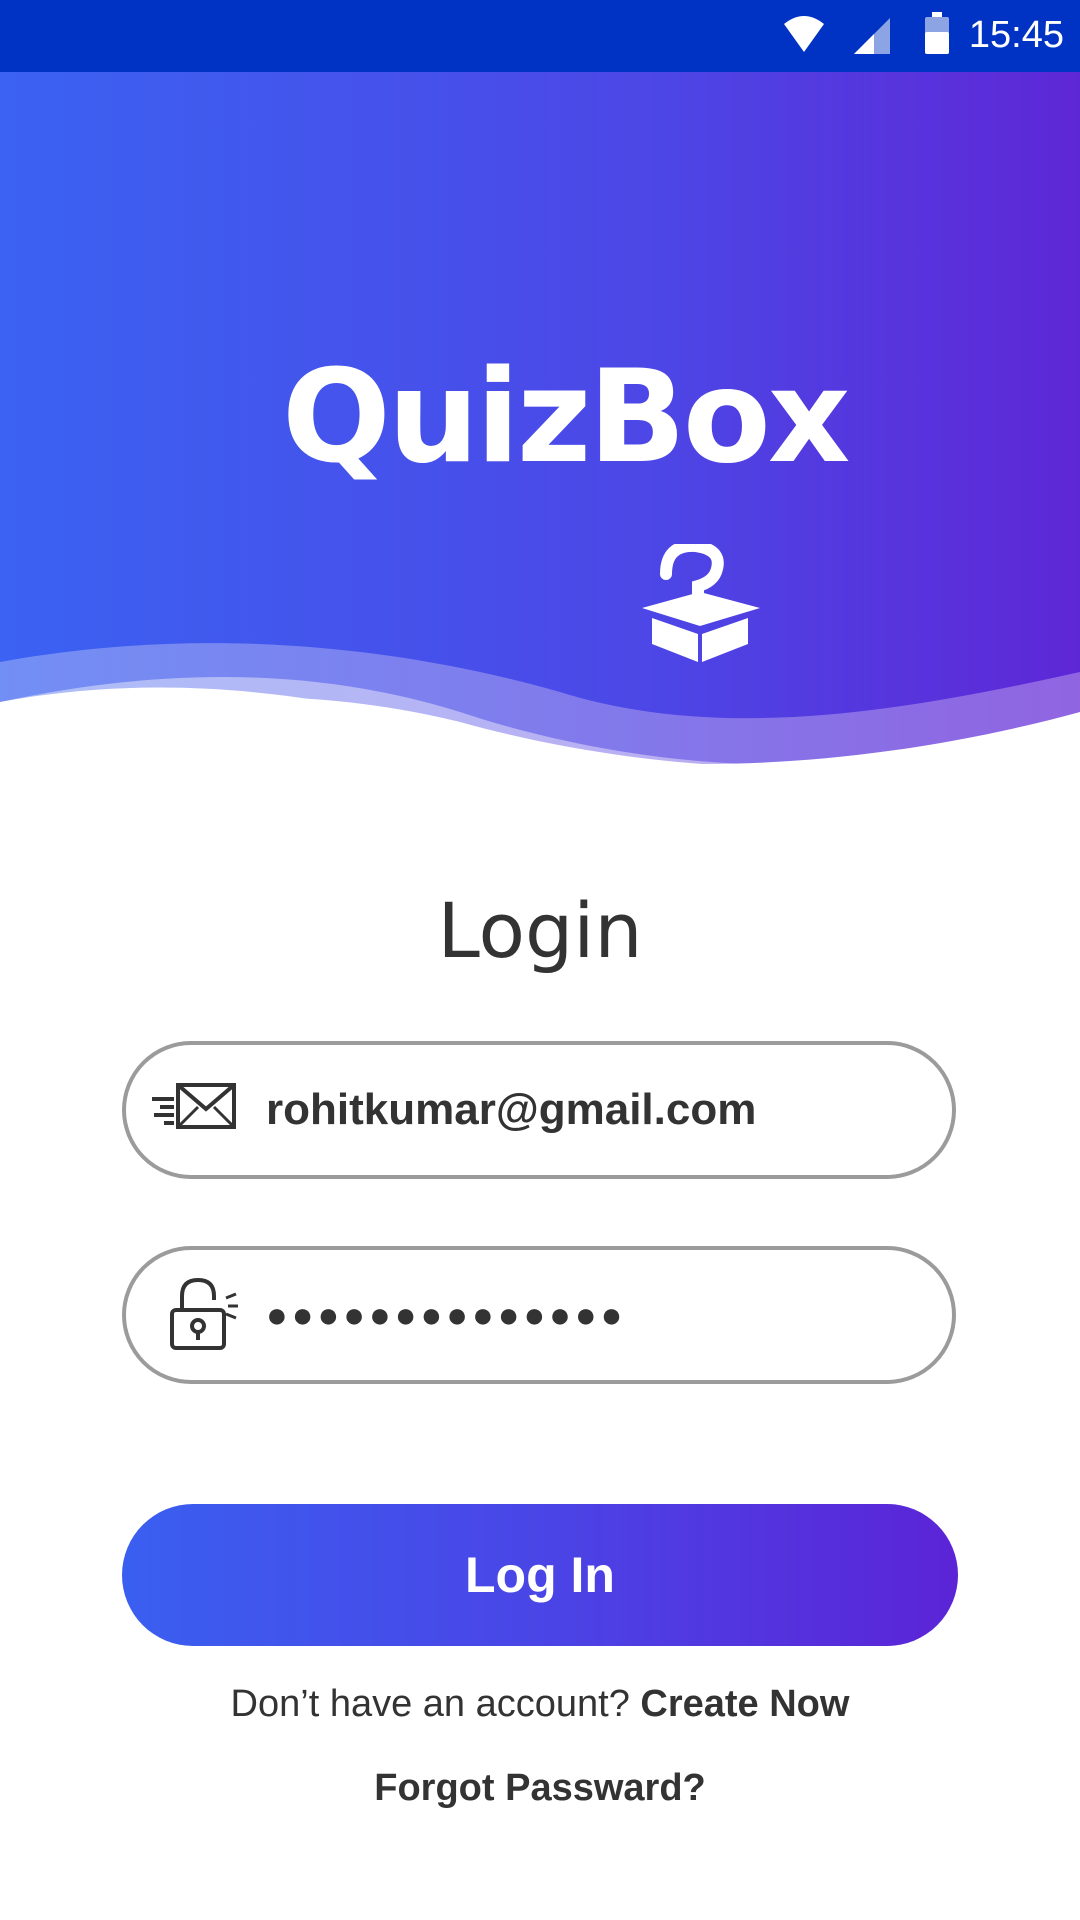 The image size is (1080, 1920). I want to click on mail-icon, so click(195, 1112).